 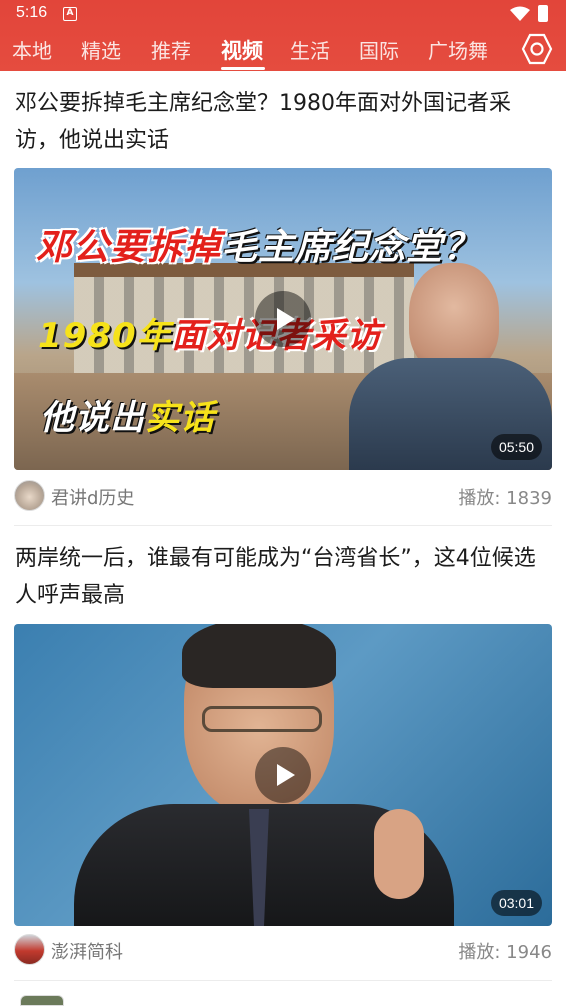 What do you see at coordinates (505, 498) in the screenshot?
I see `play-count: 播放: 1839` at bounding box center [505, 498].